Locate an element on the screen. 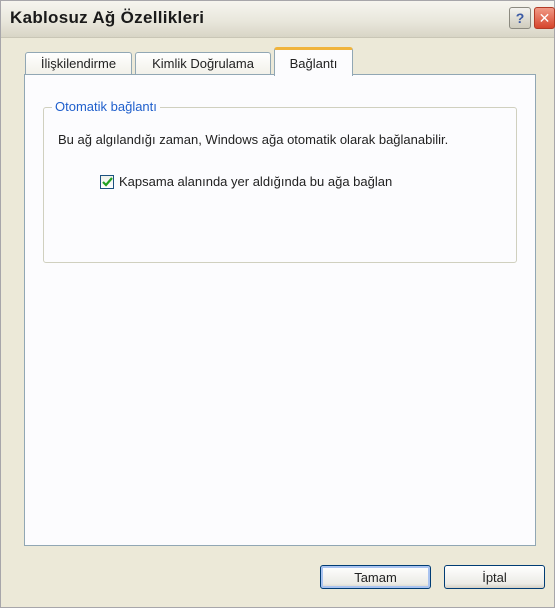 The width and height of the screenshot is (555, 608). auto-connect-checkbox is located at coordinates (107, 181).